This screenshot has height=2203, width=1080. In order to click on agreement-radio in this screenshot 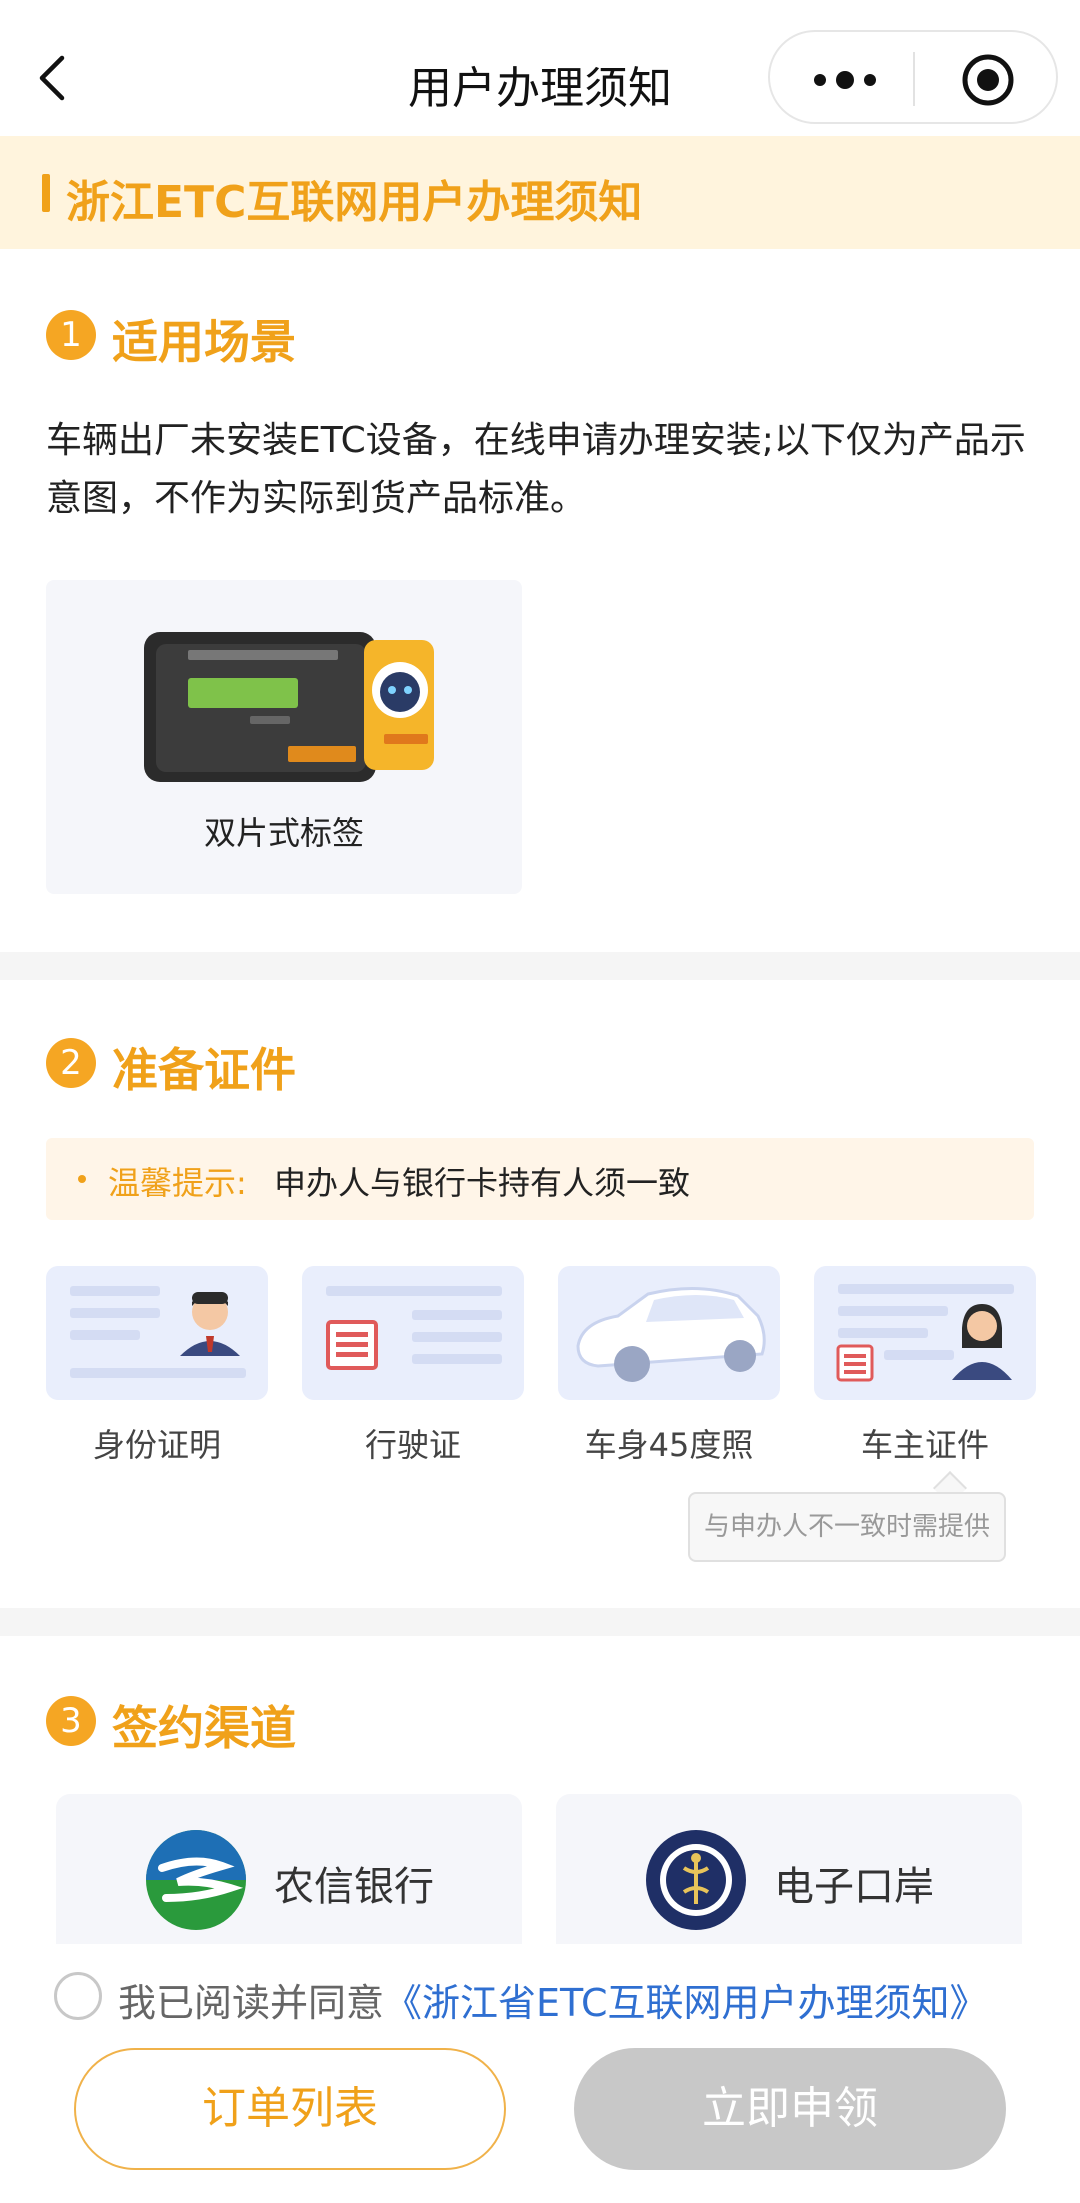, I will do `click(78, 1996)`.